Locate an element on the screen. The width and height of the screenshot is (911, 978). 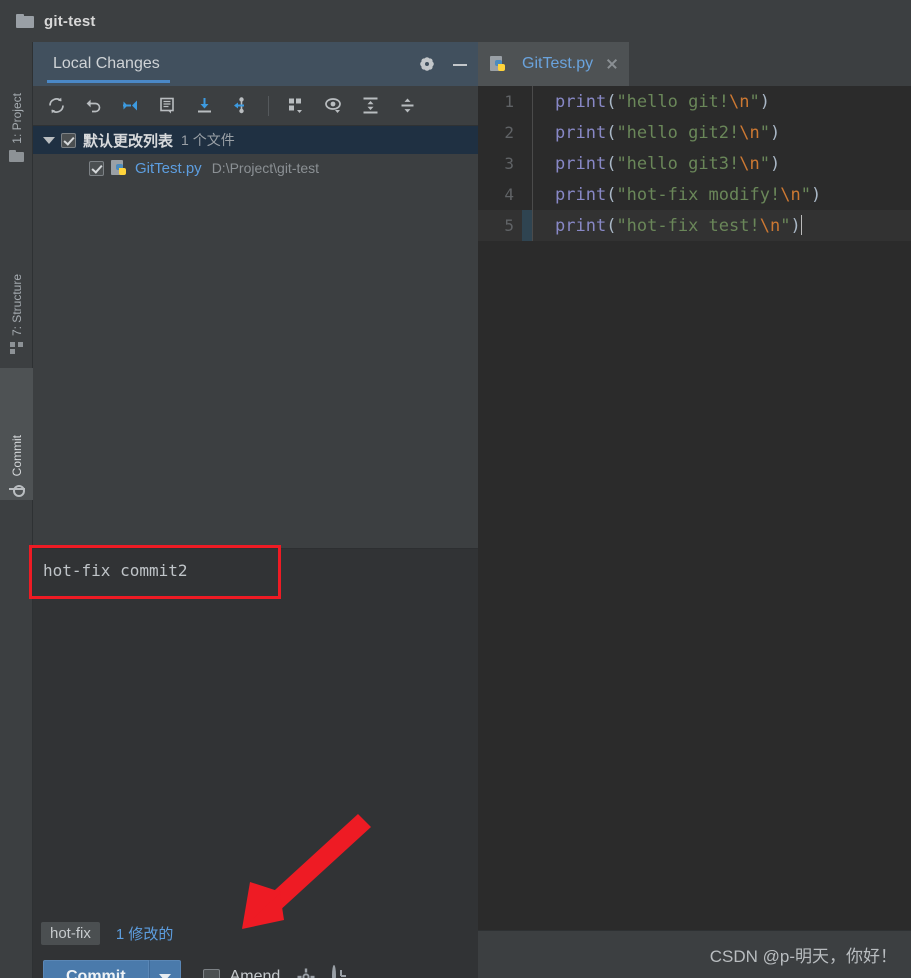
panel-header-actions is located at coordinates (443, 64).